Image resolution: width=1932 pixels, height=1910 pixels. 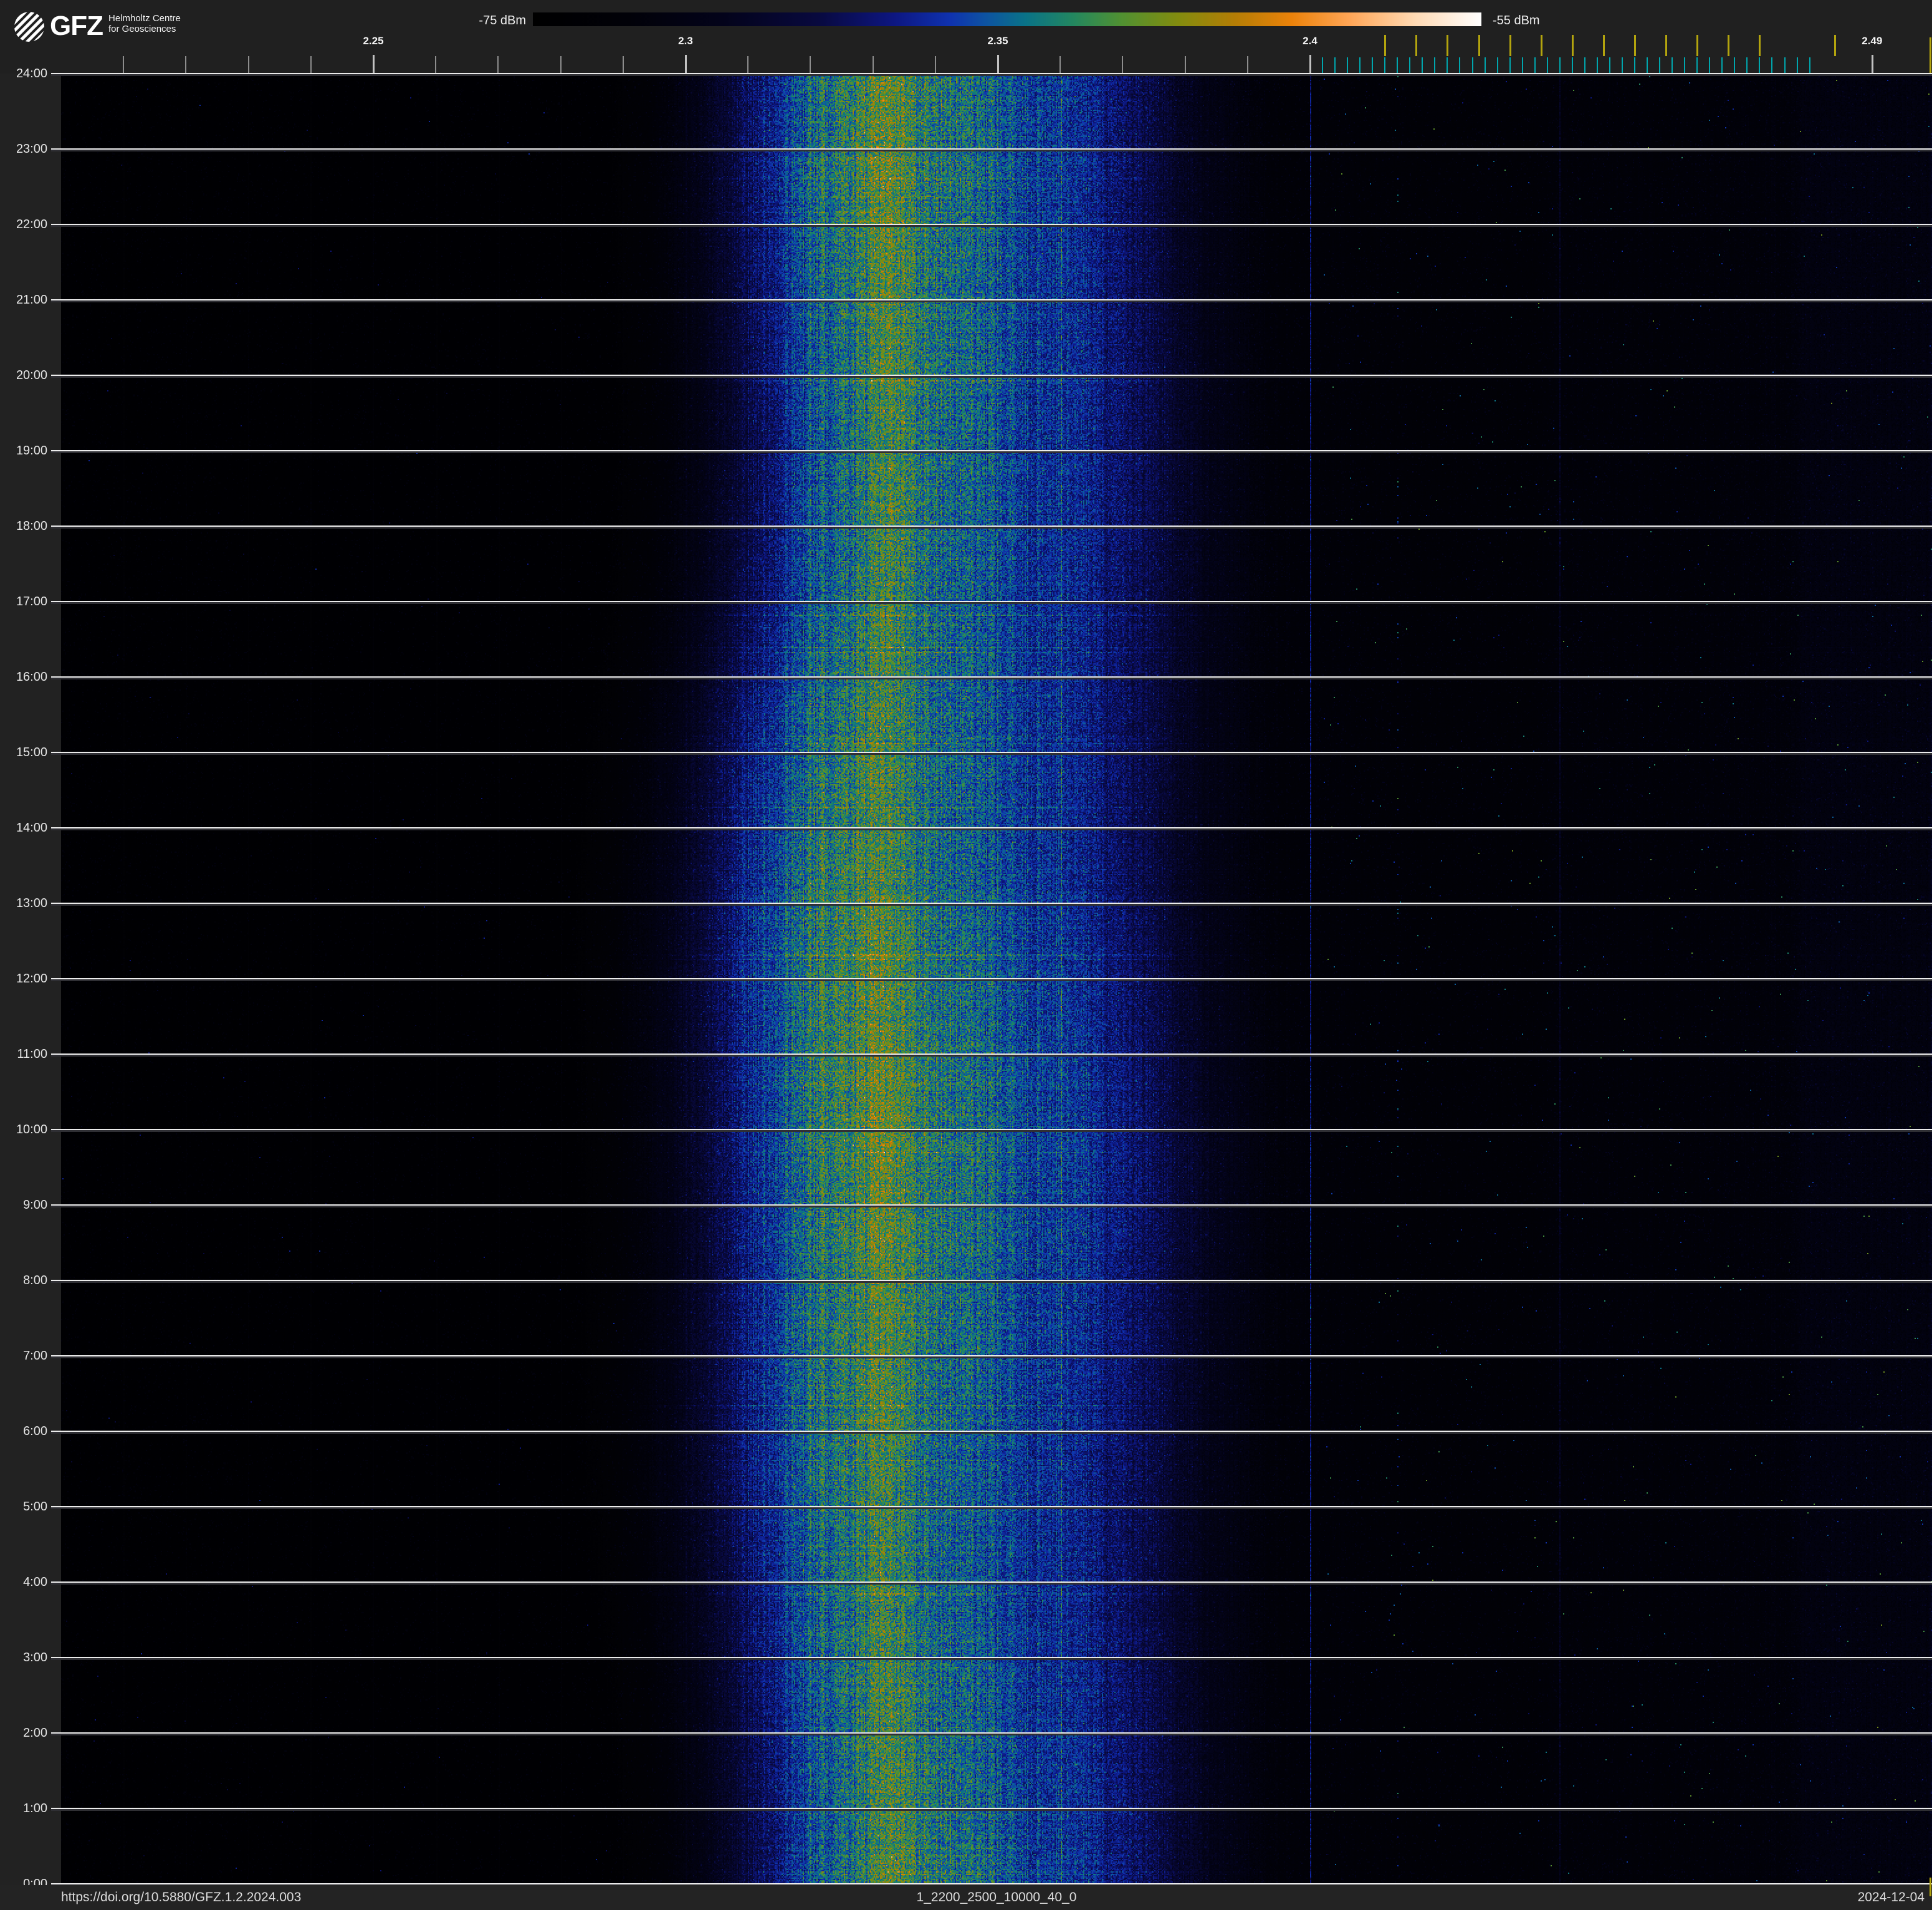 What do you see at coordinates (31, 224) in the screenshot?
I see `hour-label: 22:00` at bounding box center [31, 224].